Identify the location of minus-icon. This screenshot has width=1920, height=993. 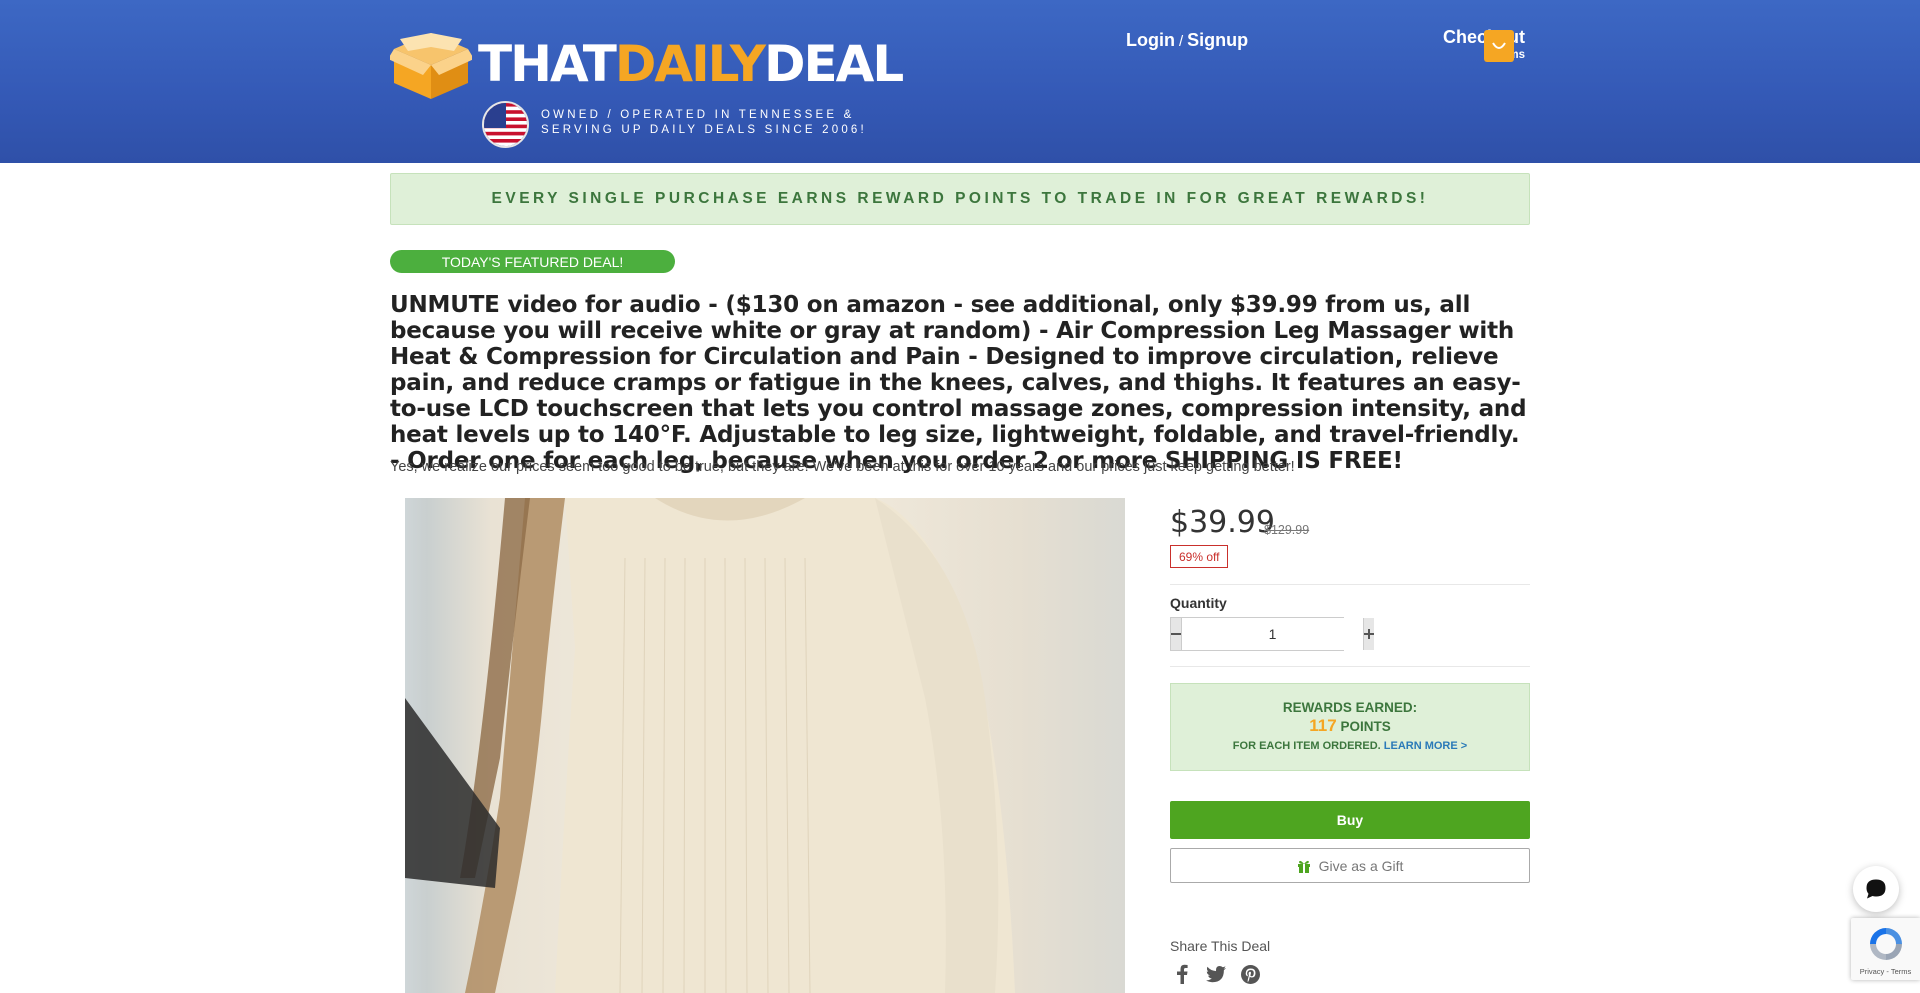
(1176, 634).